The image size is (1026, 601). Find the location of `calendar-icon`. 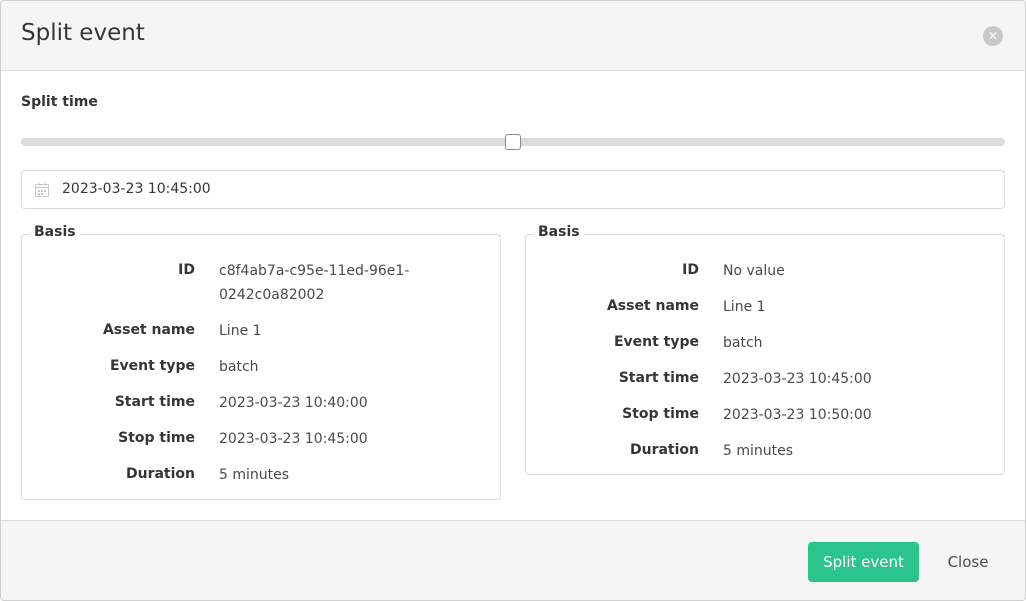

calendar-icon is located at coordinates (42, 189).